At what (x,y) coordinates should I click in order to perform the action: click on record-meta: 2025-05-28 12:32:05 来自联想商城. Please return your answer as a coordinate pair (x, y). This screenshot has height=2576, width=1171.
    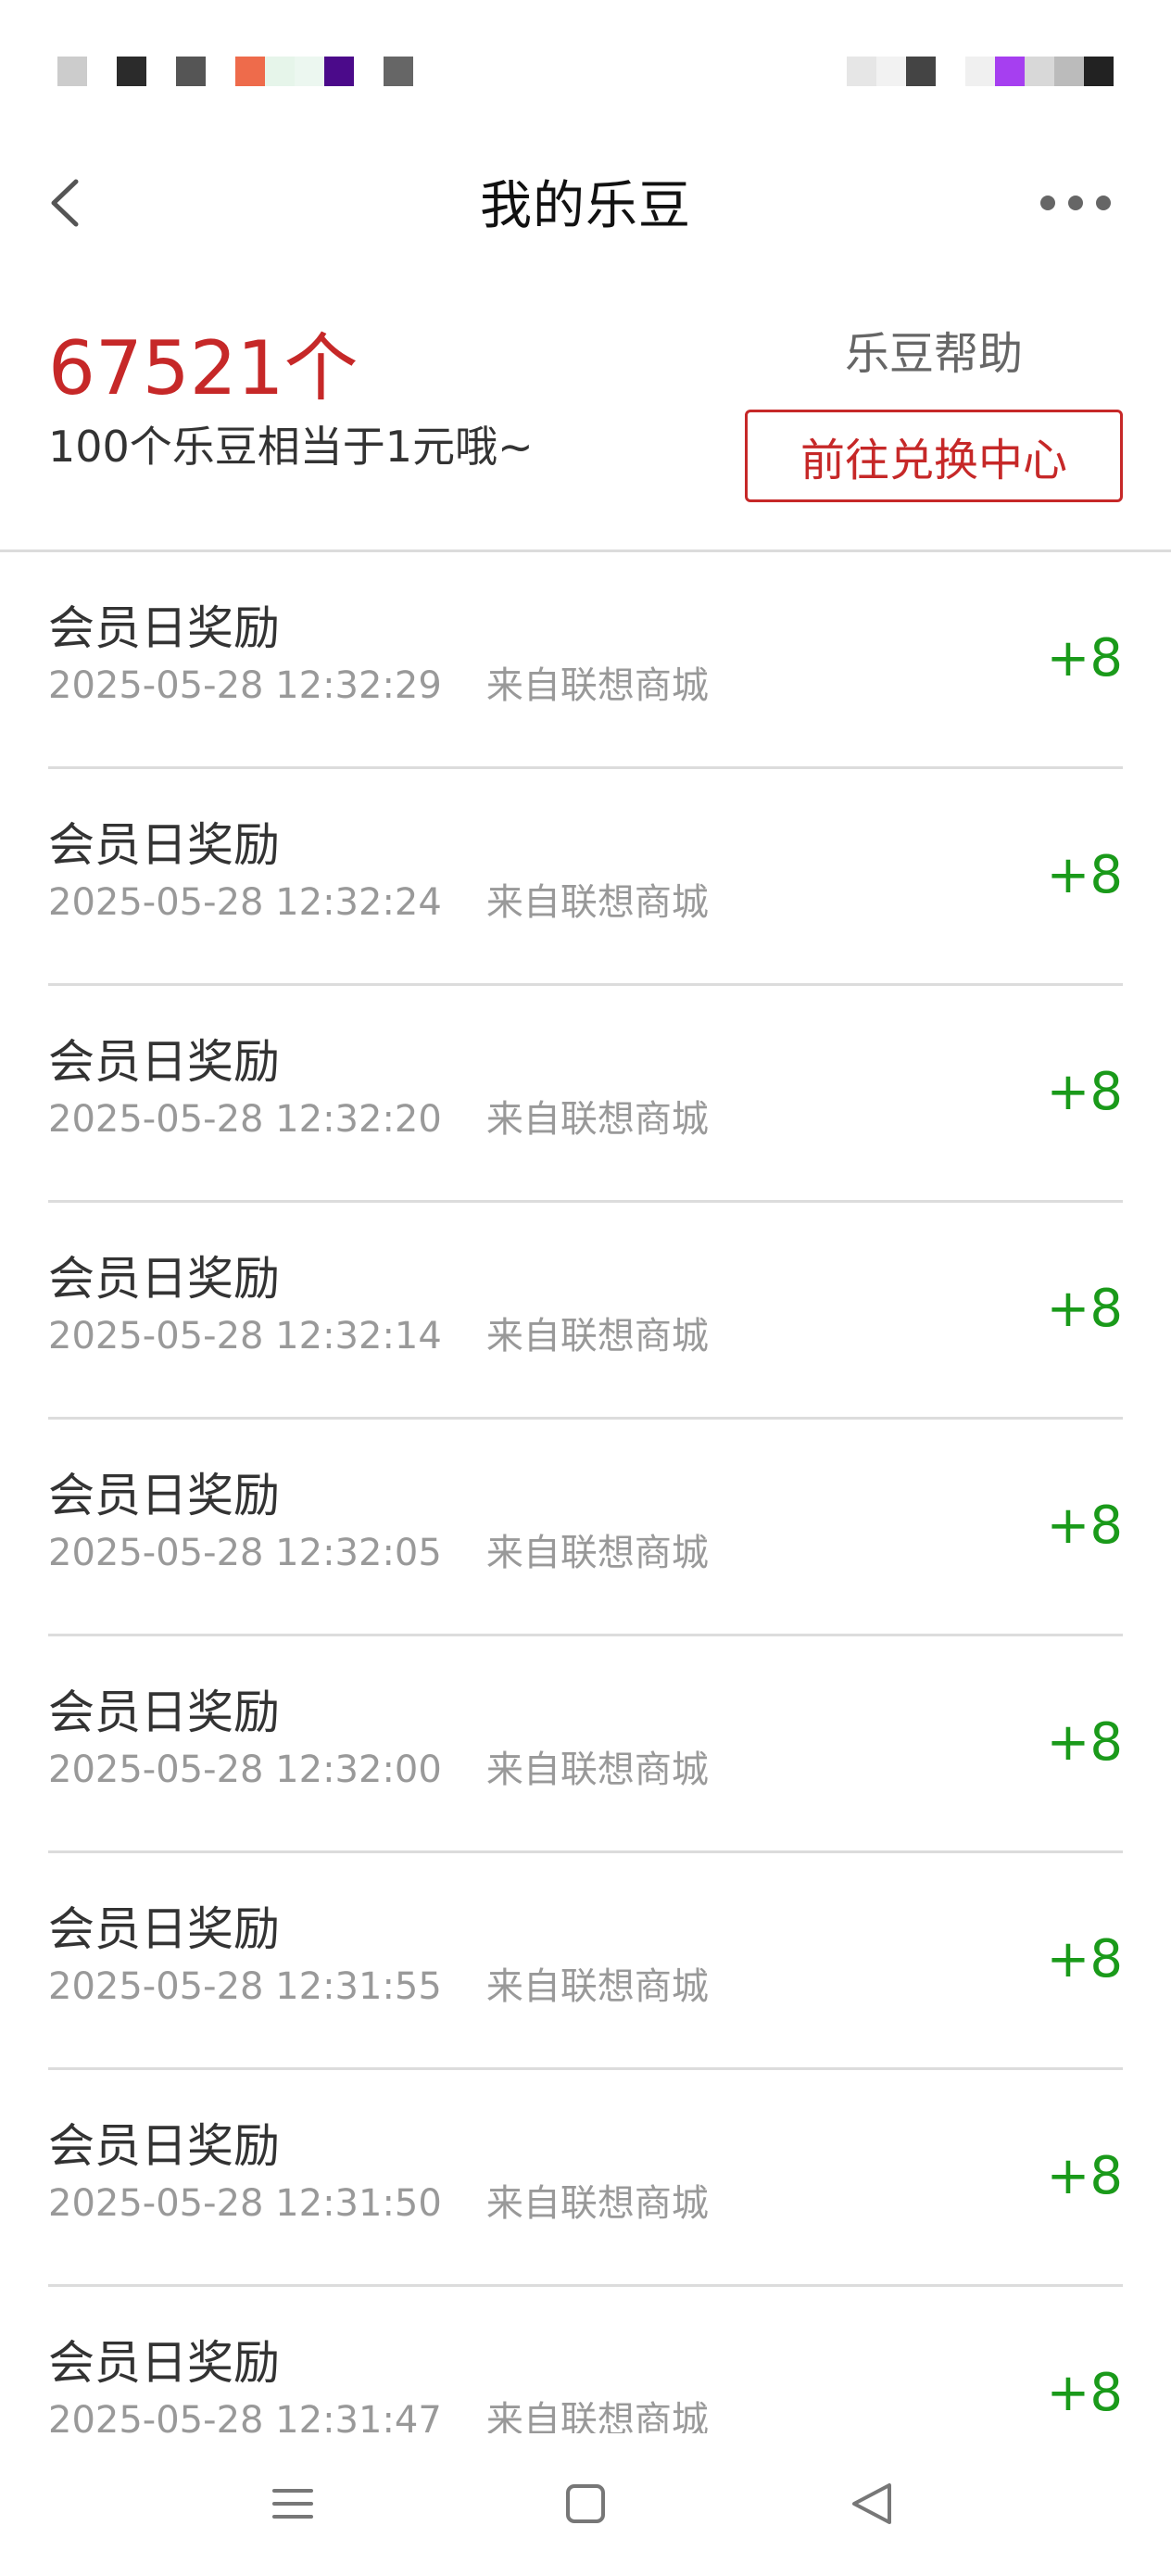
    Looking at the image, I should click on (379, 1553).